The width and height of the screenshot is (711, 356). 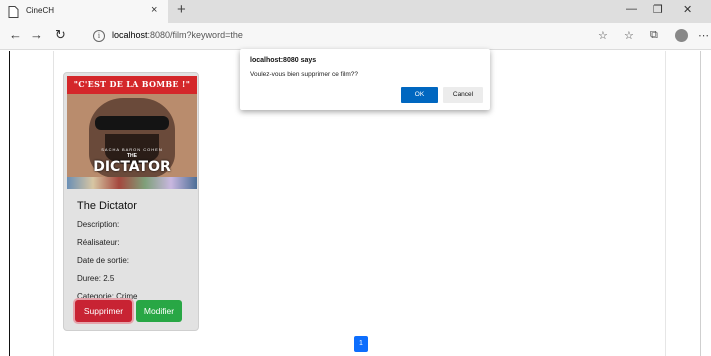 What do you see at coordinates (9, 203) in the screenshot?
I see `page-left-edge` at bounding box center [9, 203].